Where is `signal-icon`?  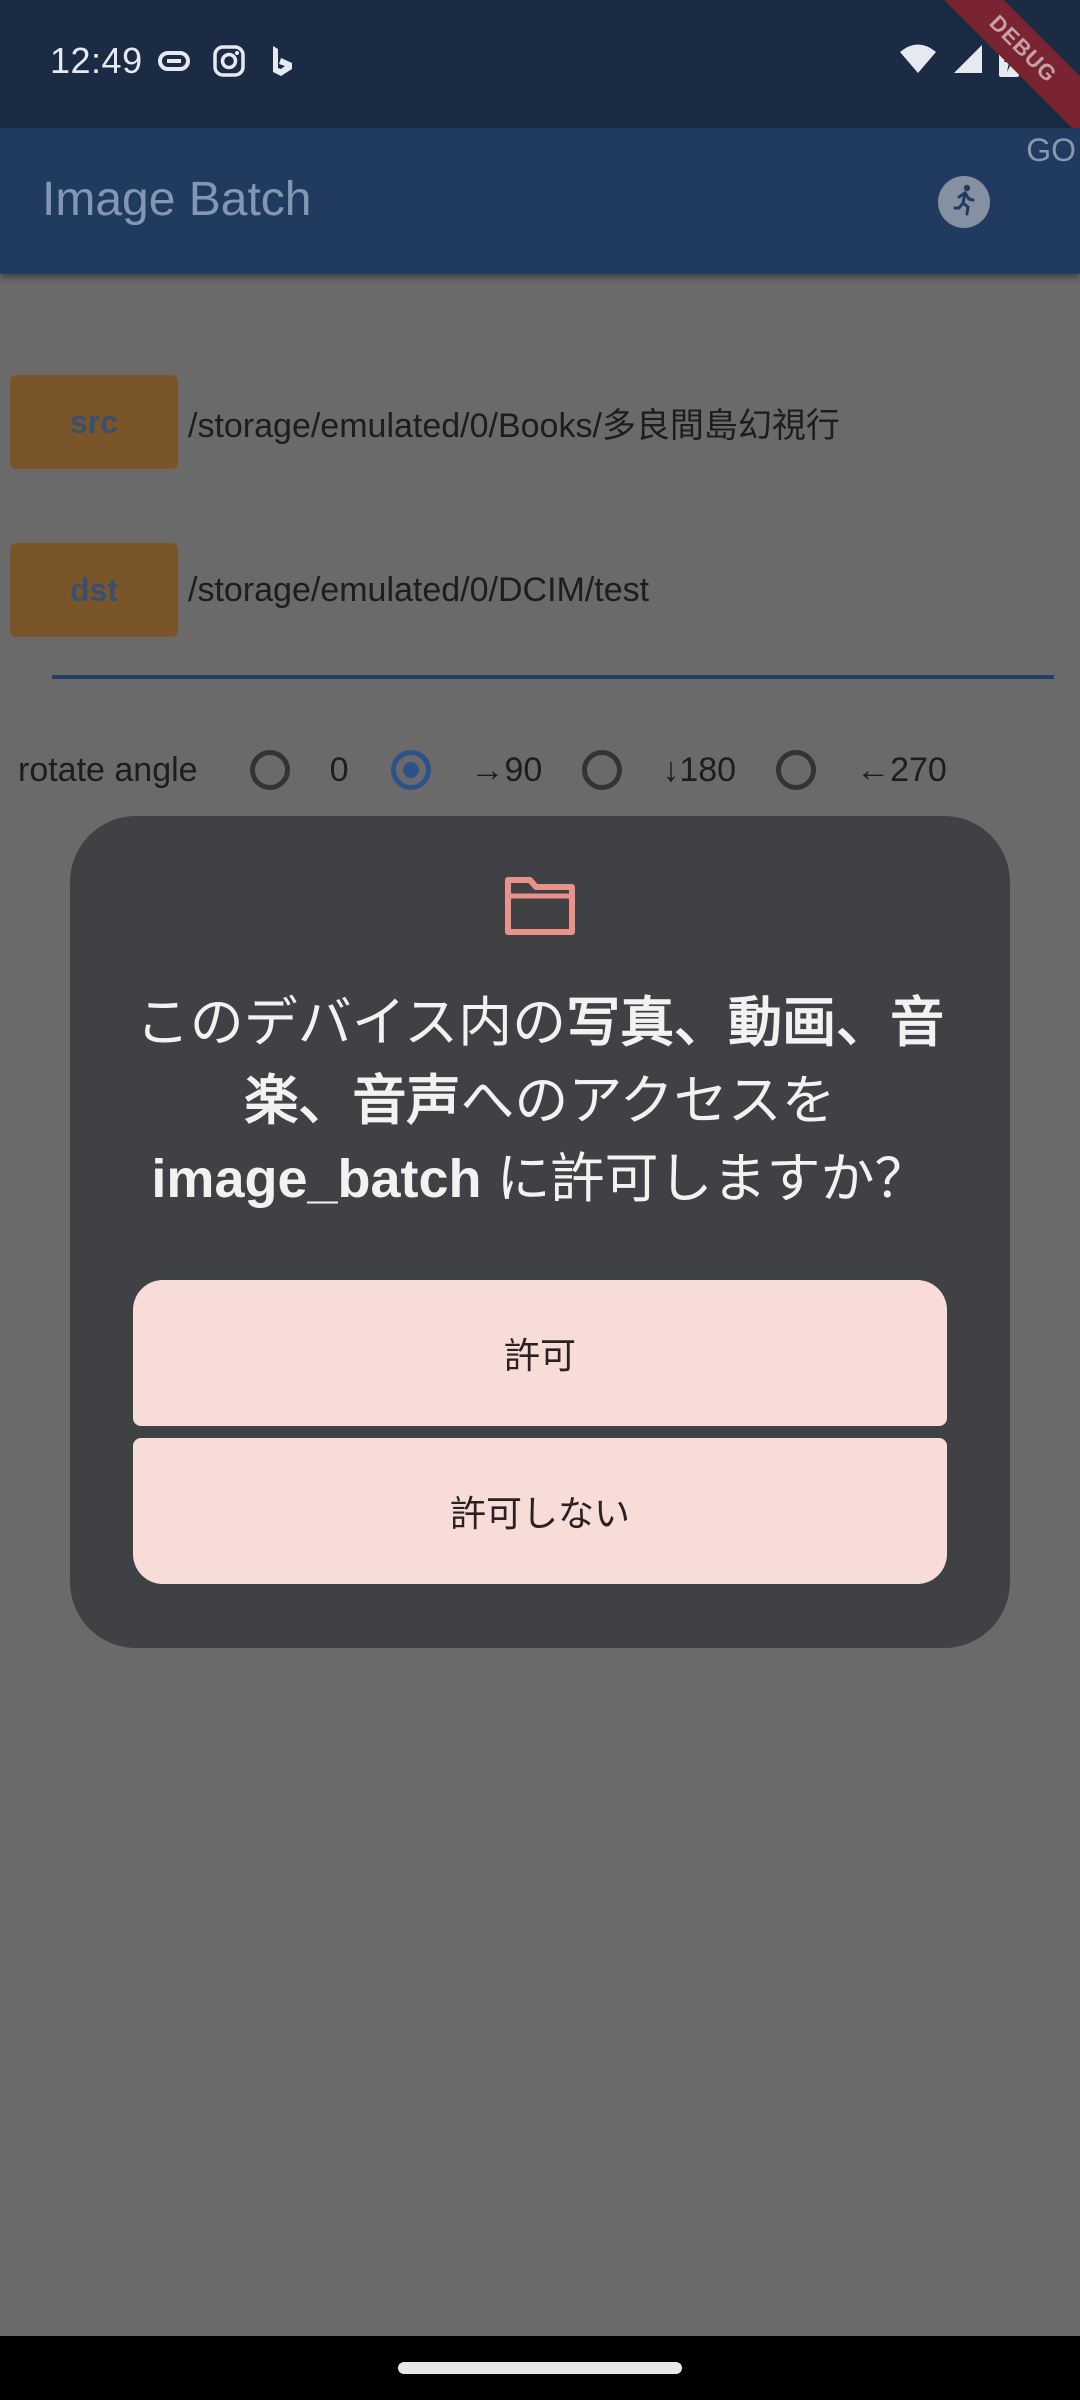
signal-icon is located at coordinates (968, 61).